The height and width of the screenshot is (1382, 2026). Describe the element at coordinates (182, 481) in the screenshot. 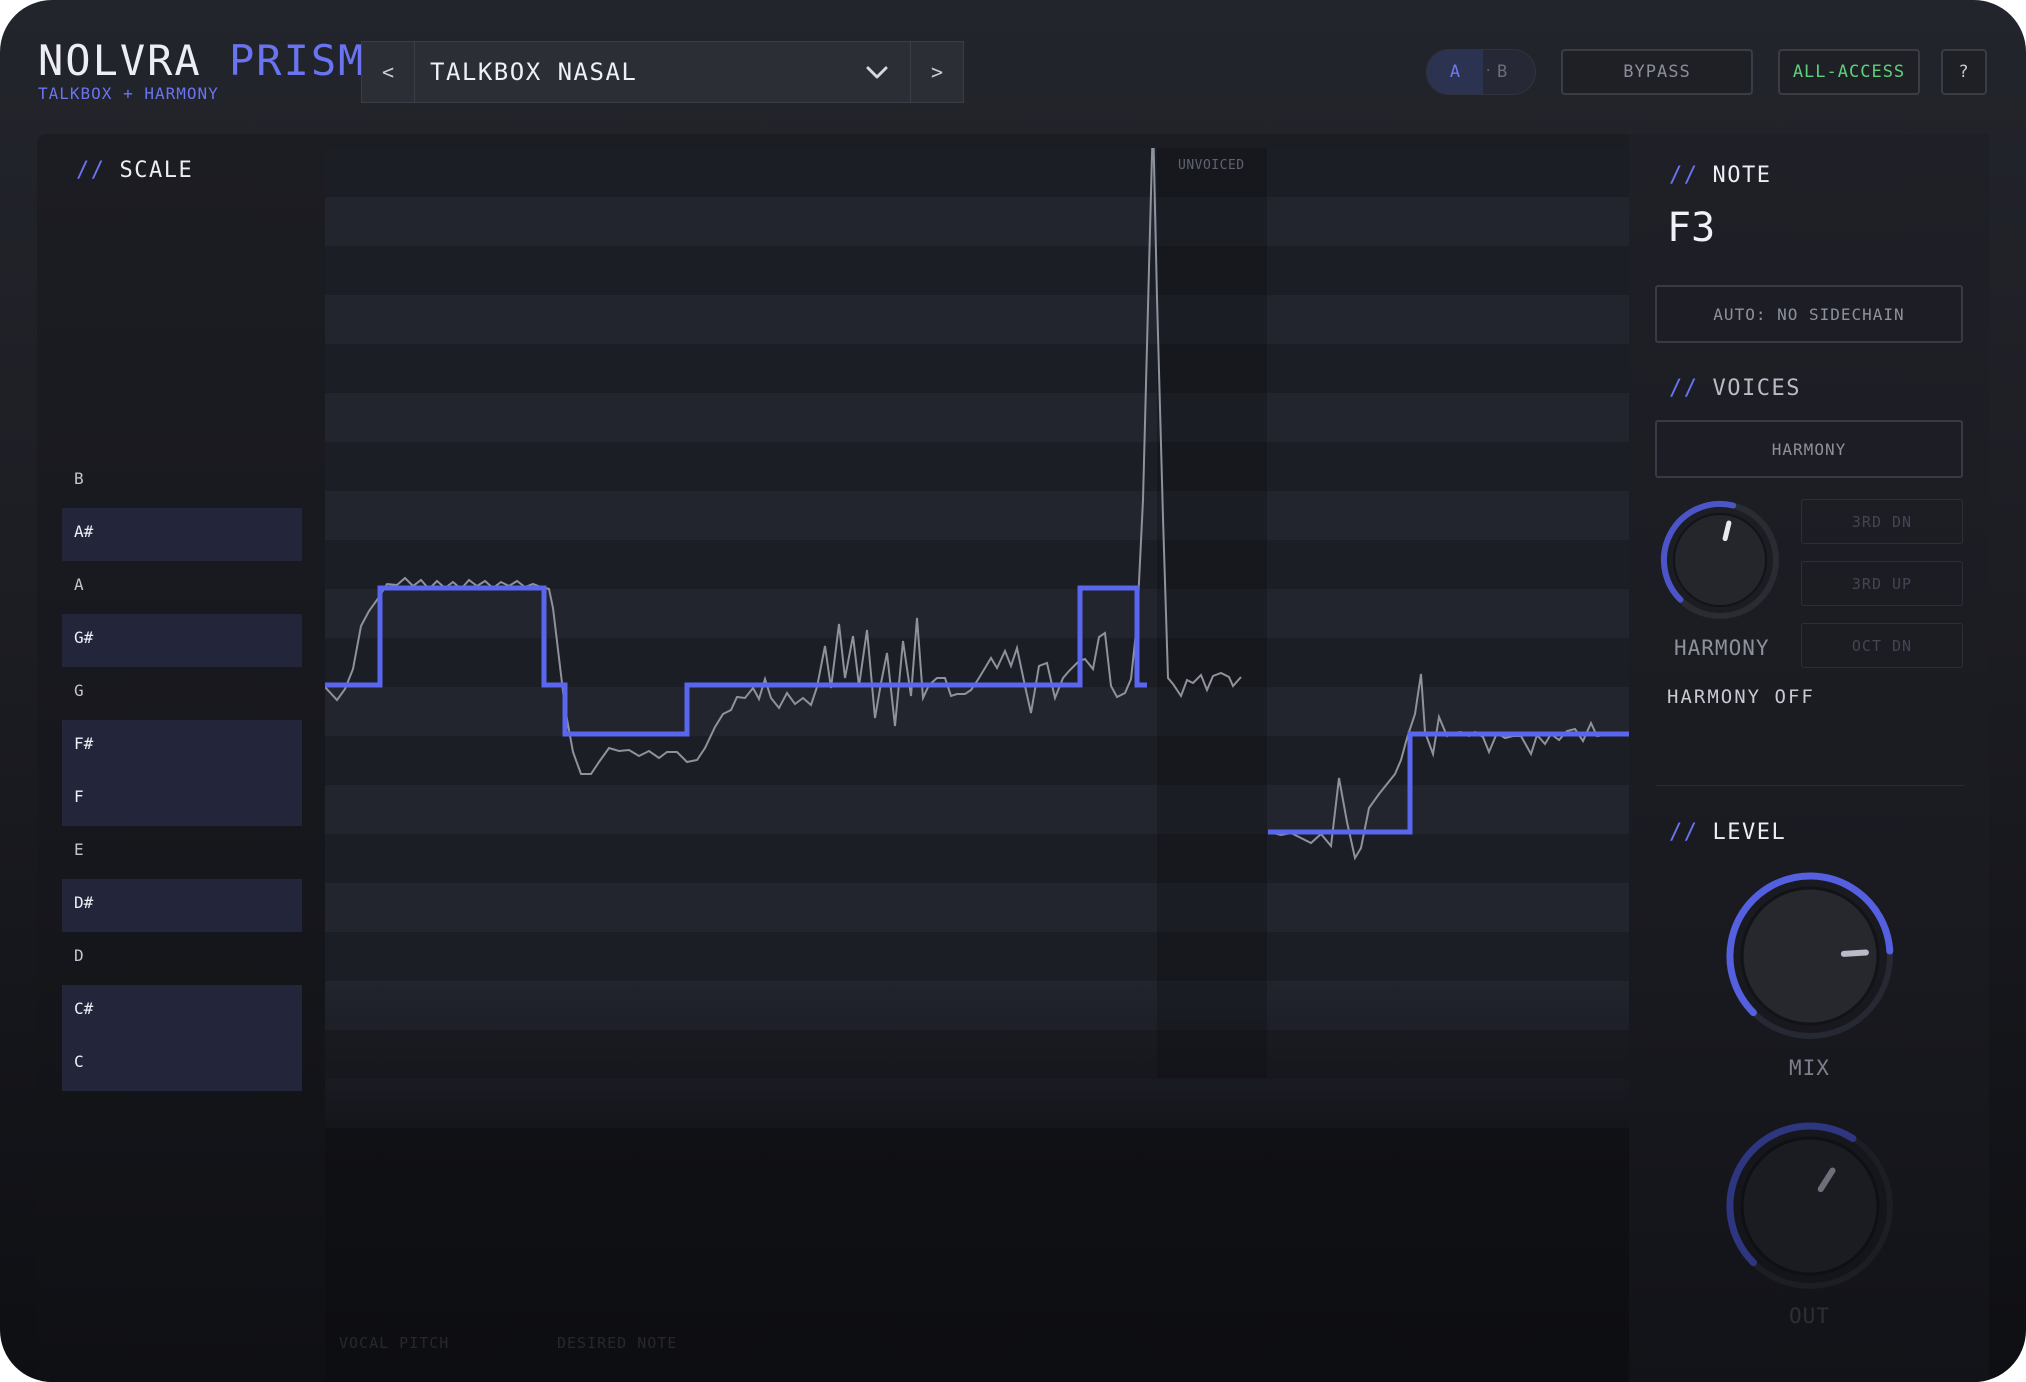

I see `scale-note-b: B` at that location.